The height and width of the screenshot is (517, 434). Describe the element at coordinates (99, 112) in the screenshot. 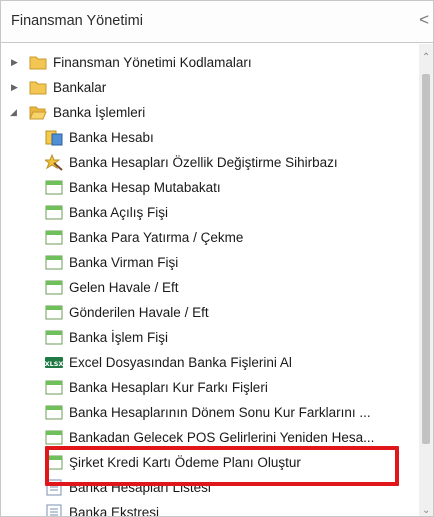

I see `tree-node-label: Banka İşlemleri` at that location.